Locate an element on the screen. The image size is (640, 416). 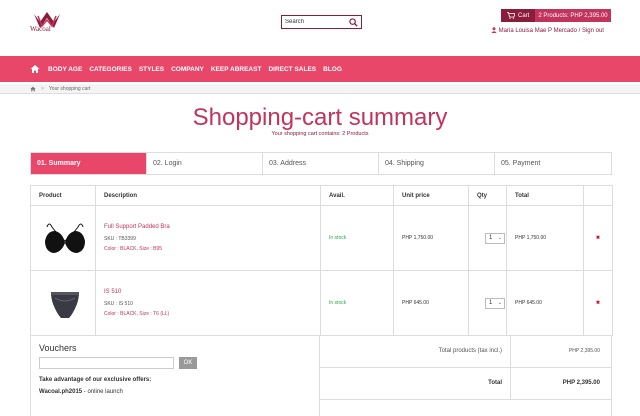
voucher-ok-button: OK is located at coordinates (188, 363).